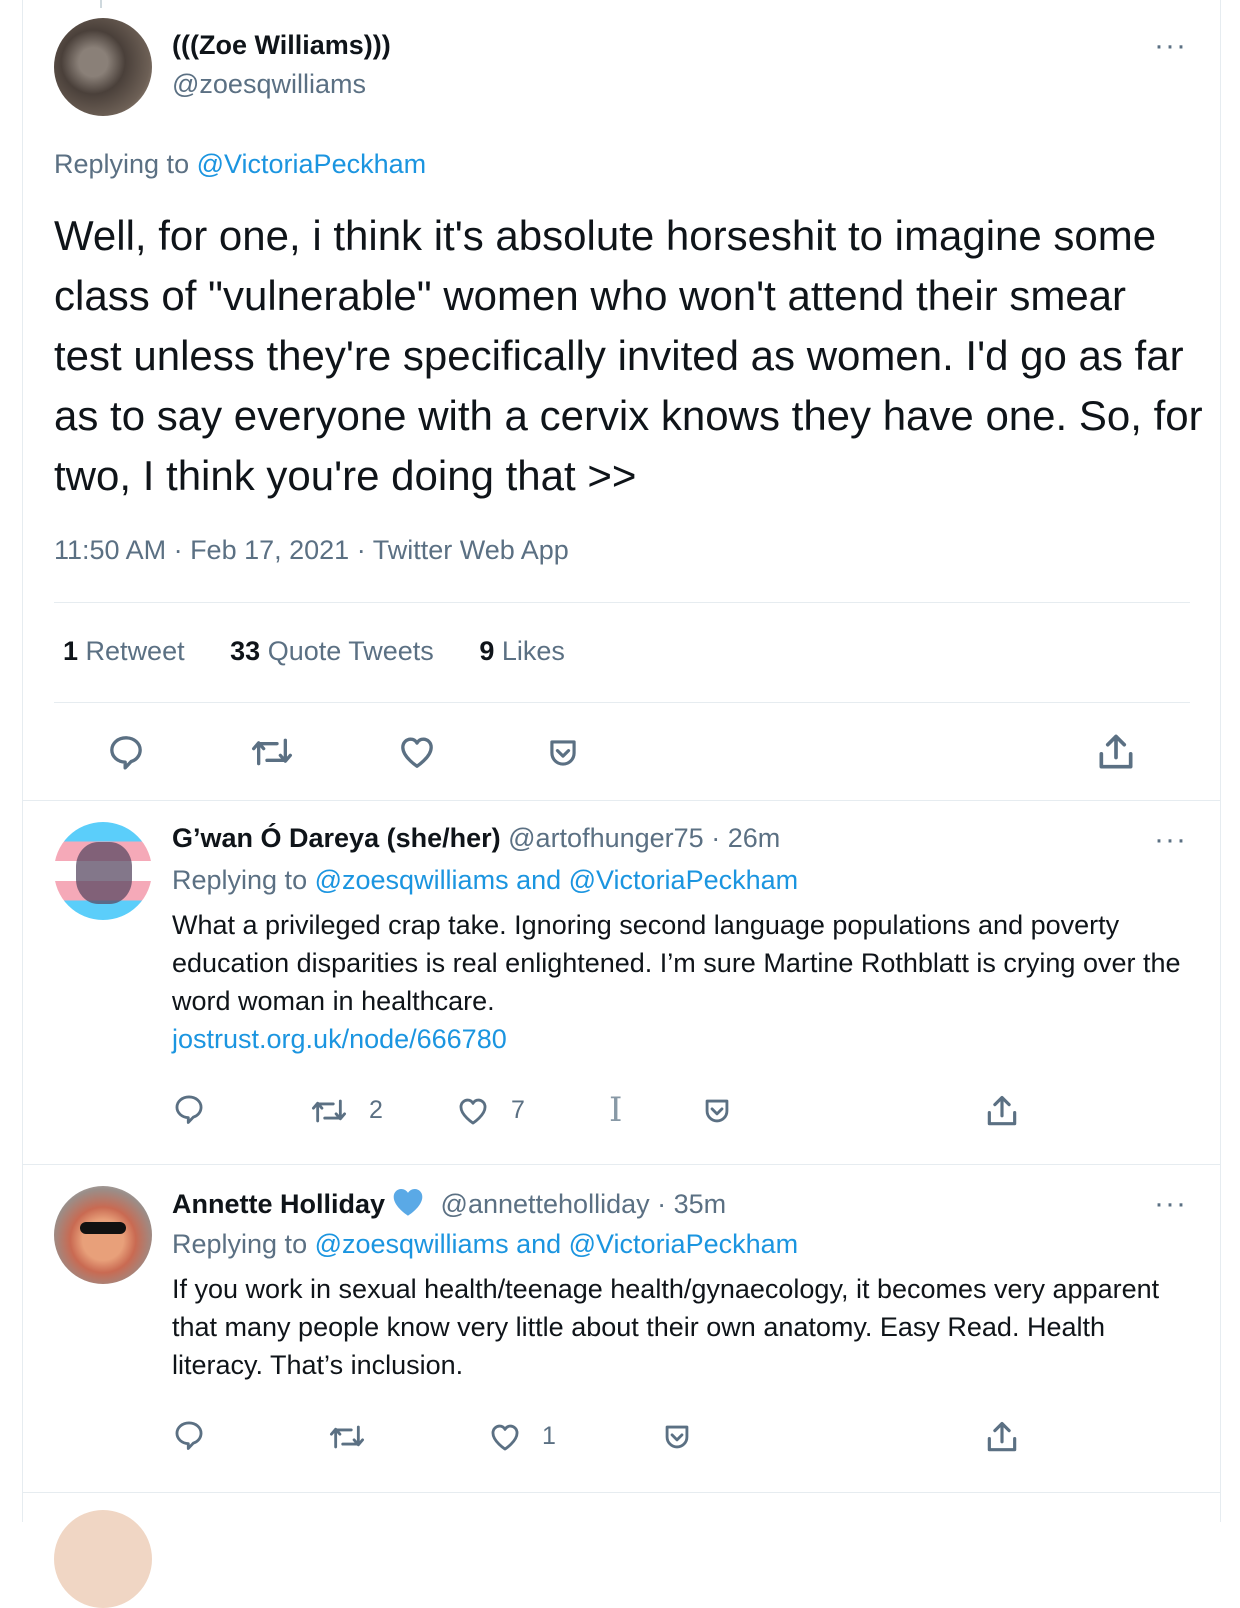  Describe the element at coordinates (1220, 761) in the screenshot. I see `timeline-right-border` at that location.